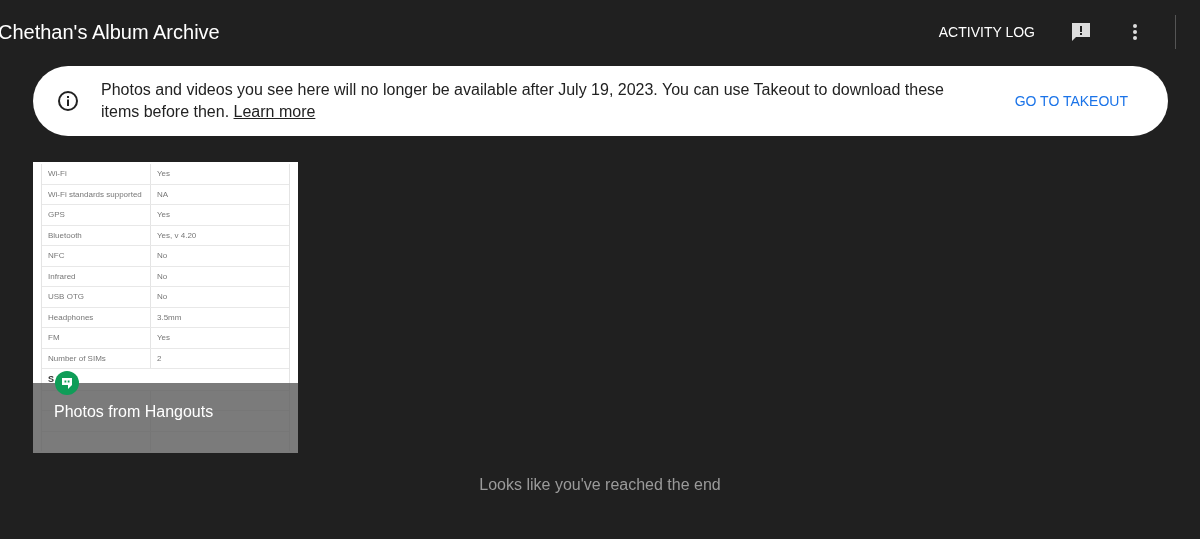 The height and width of the screenshot is (539, 1200). What do you see at coordinates (1081, 32) in the screenshot?
I see `feedback-icon` at bounding box center [1081, 32].